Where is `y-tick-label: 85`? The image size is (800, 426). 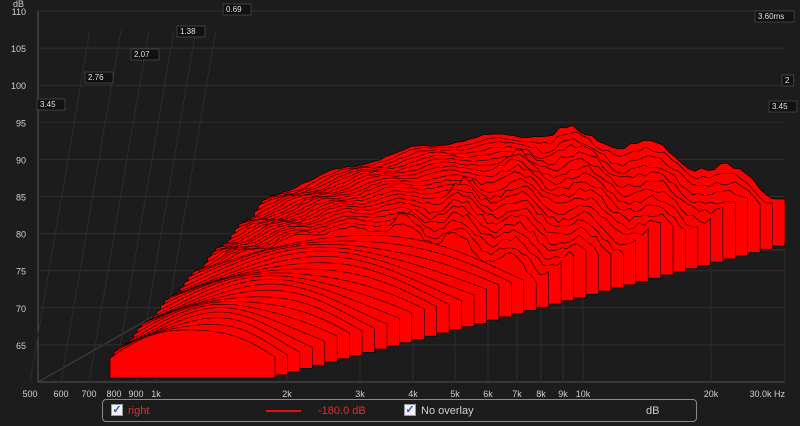
y-tick-label: 85 is located at coordinates (21, 198).